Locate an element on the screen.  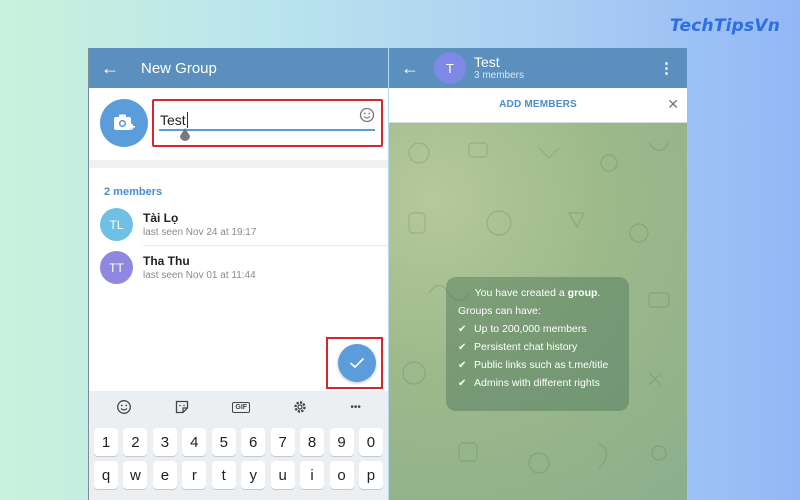
member-status: last seen Nov 01 at 11:44 is located at coordinates (199, 275).